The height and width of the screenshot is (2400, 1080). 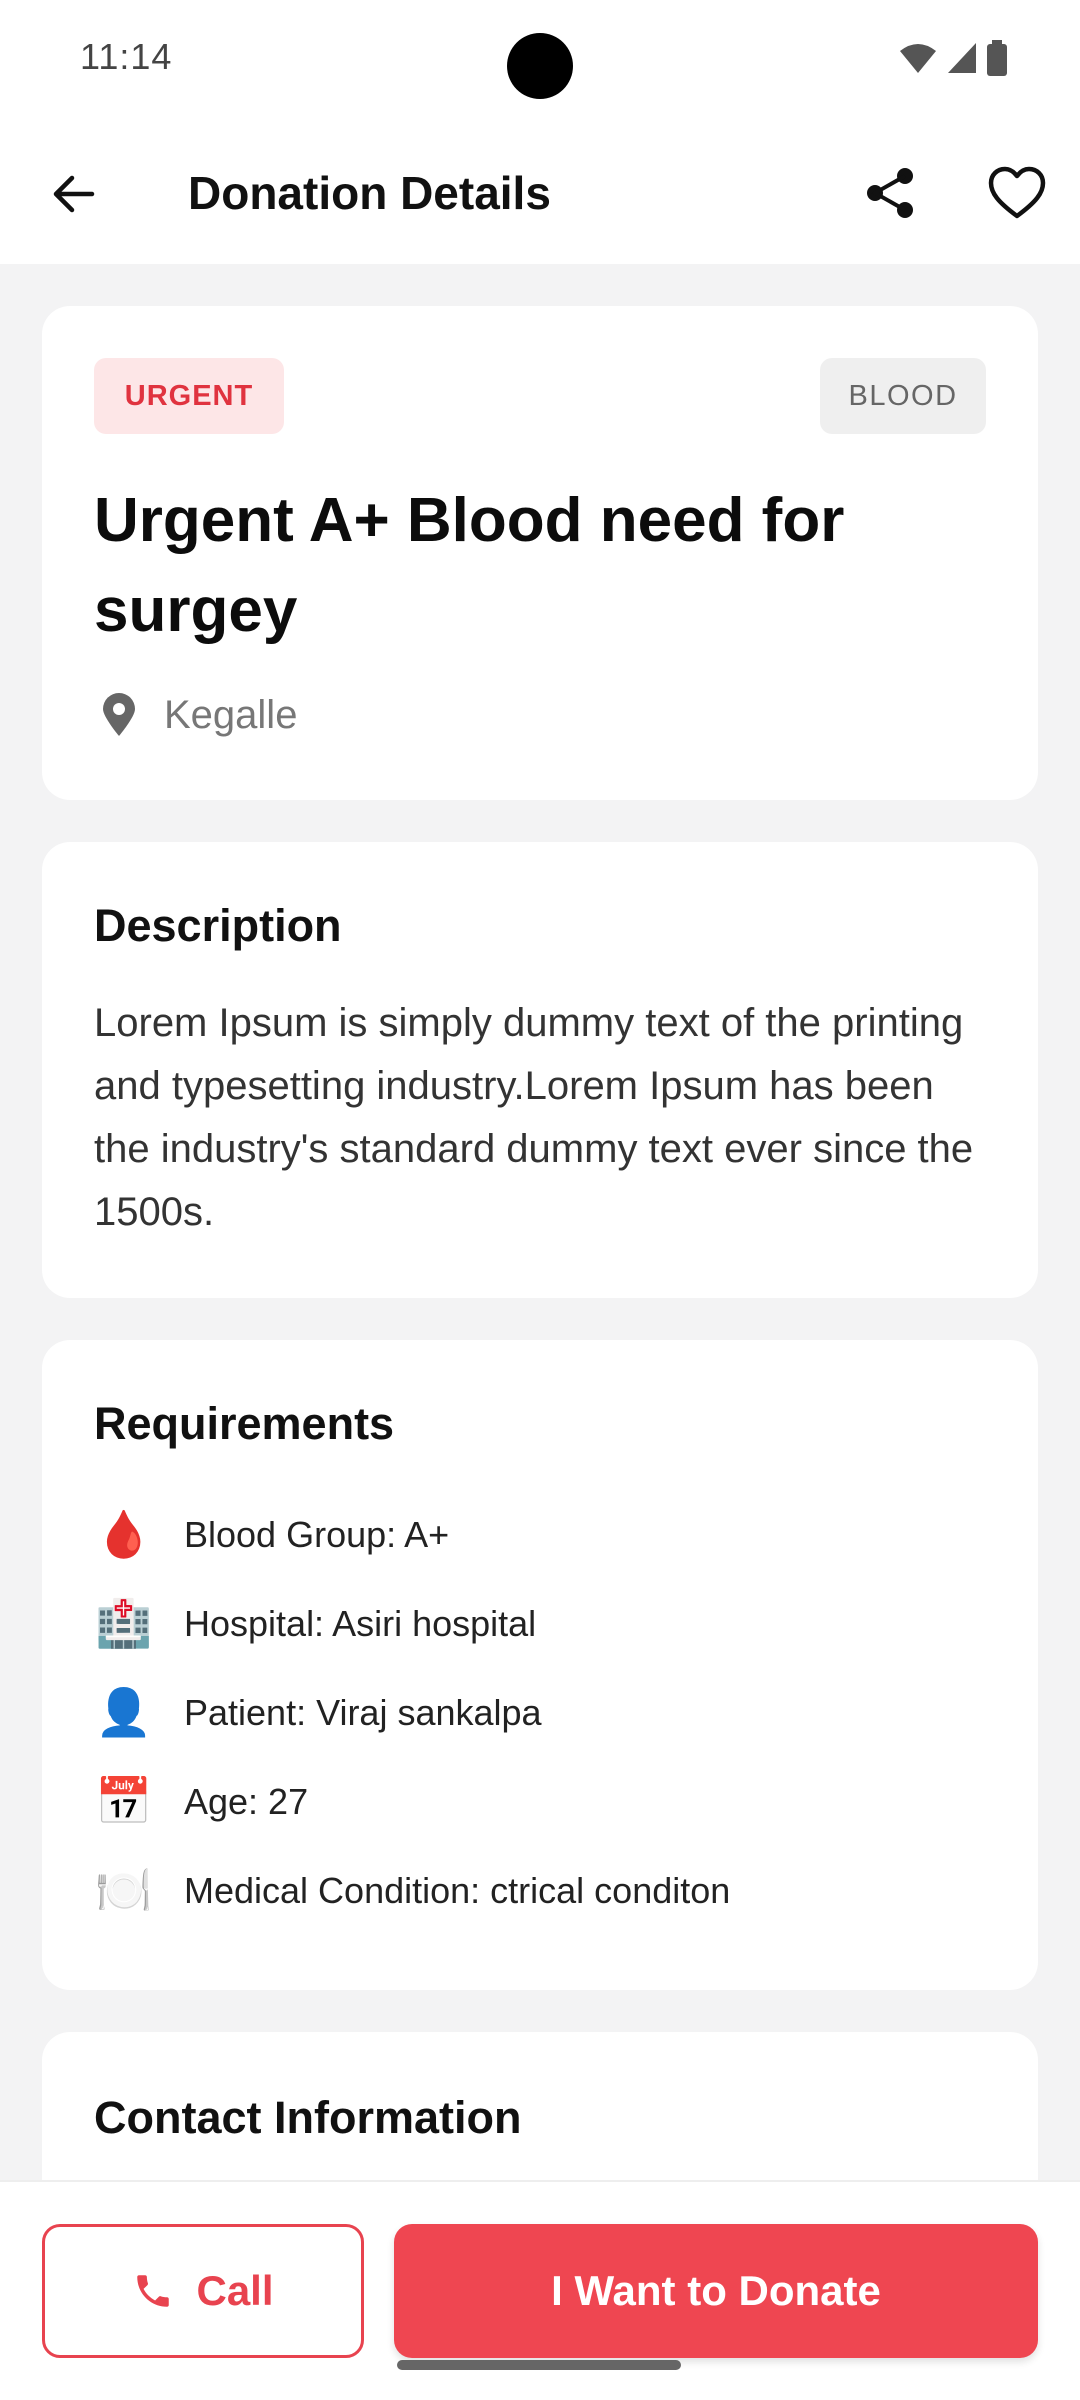 What do you see at coordinates (235, 2290) in the screenshot?
I see `call-label: Call` at bounding box center [235, 2290].